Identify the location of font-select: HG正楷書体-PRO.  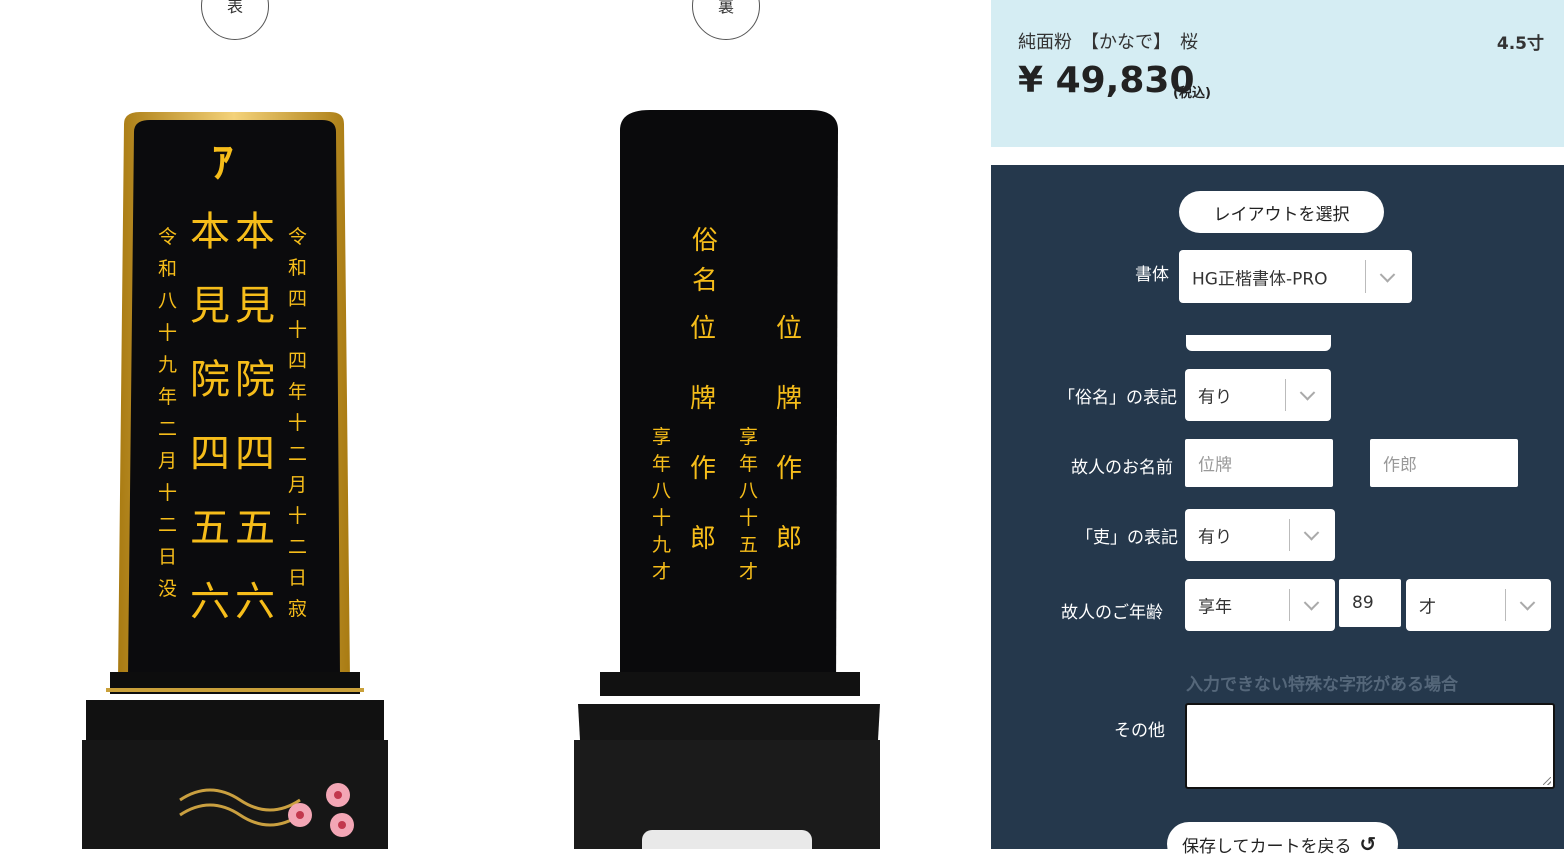
(1295, 276).